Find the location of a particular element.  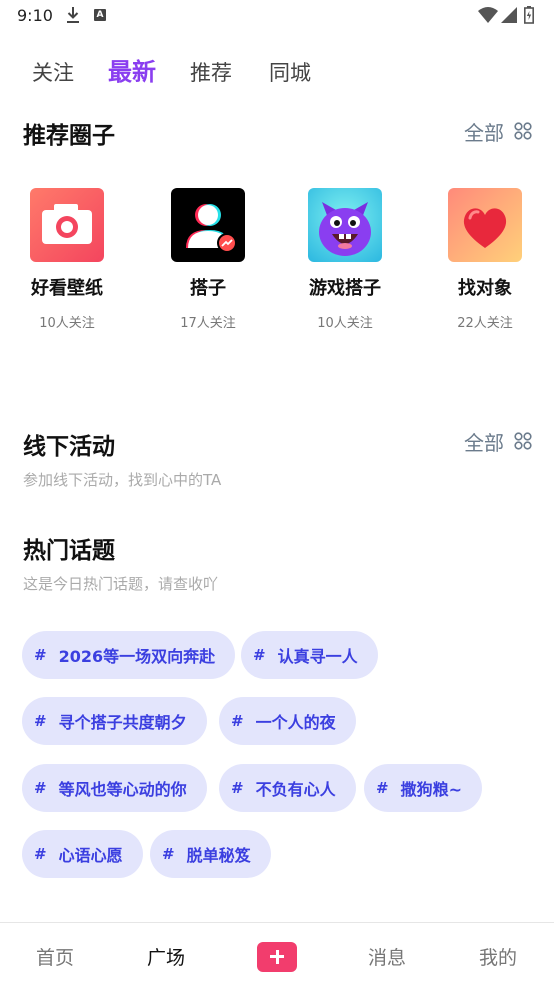

circle-name: 游戏搭子 is located at coordinates (345, 288).